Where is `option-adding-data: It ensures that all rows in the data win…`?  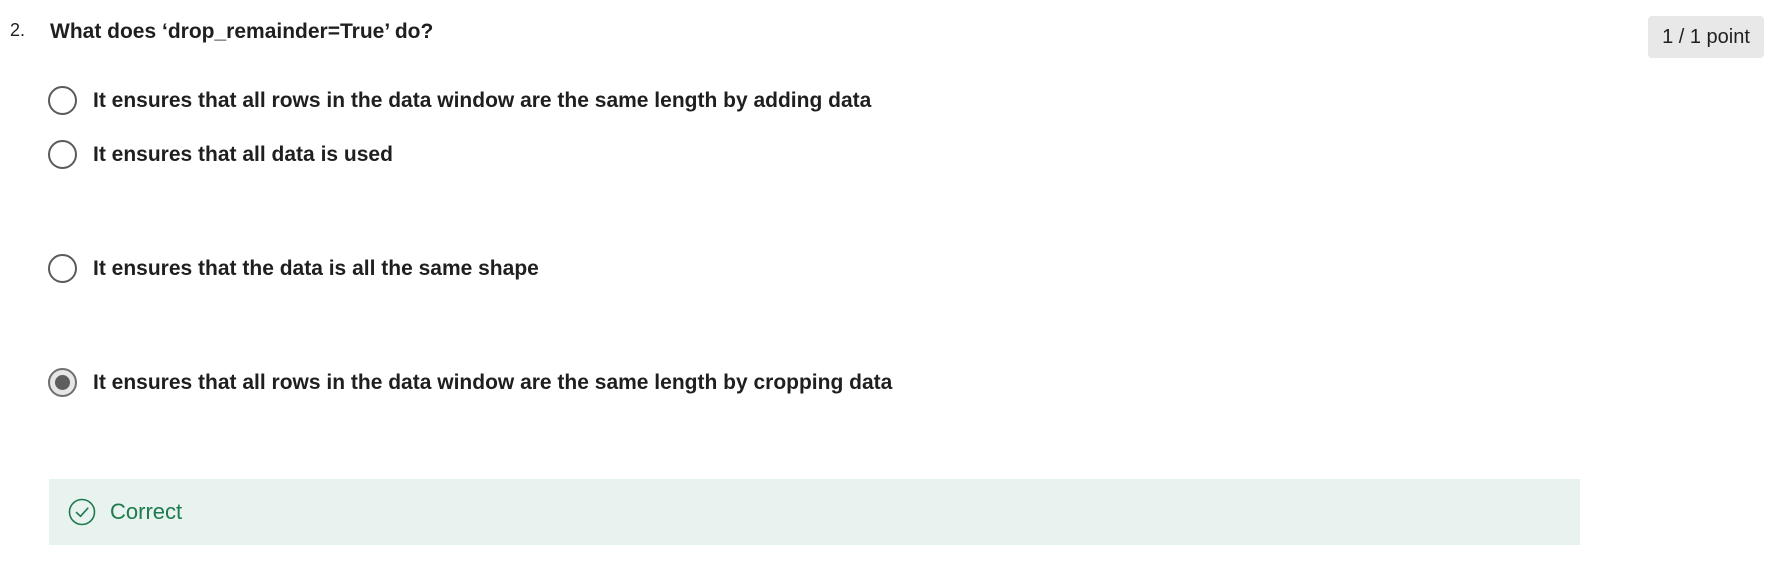
option-adding-data: It ensures that all rows in the data win… is located at coordinates (459, 100).